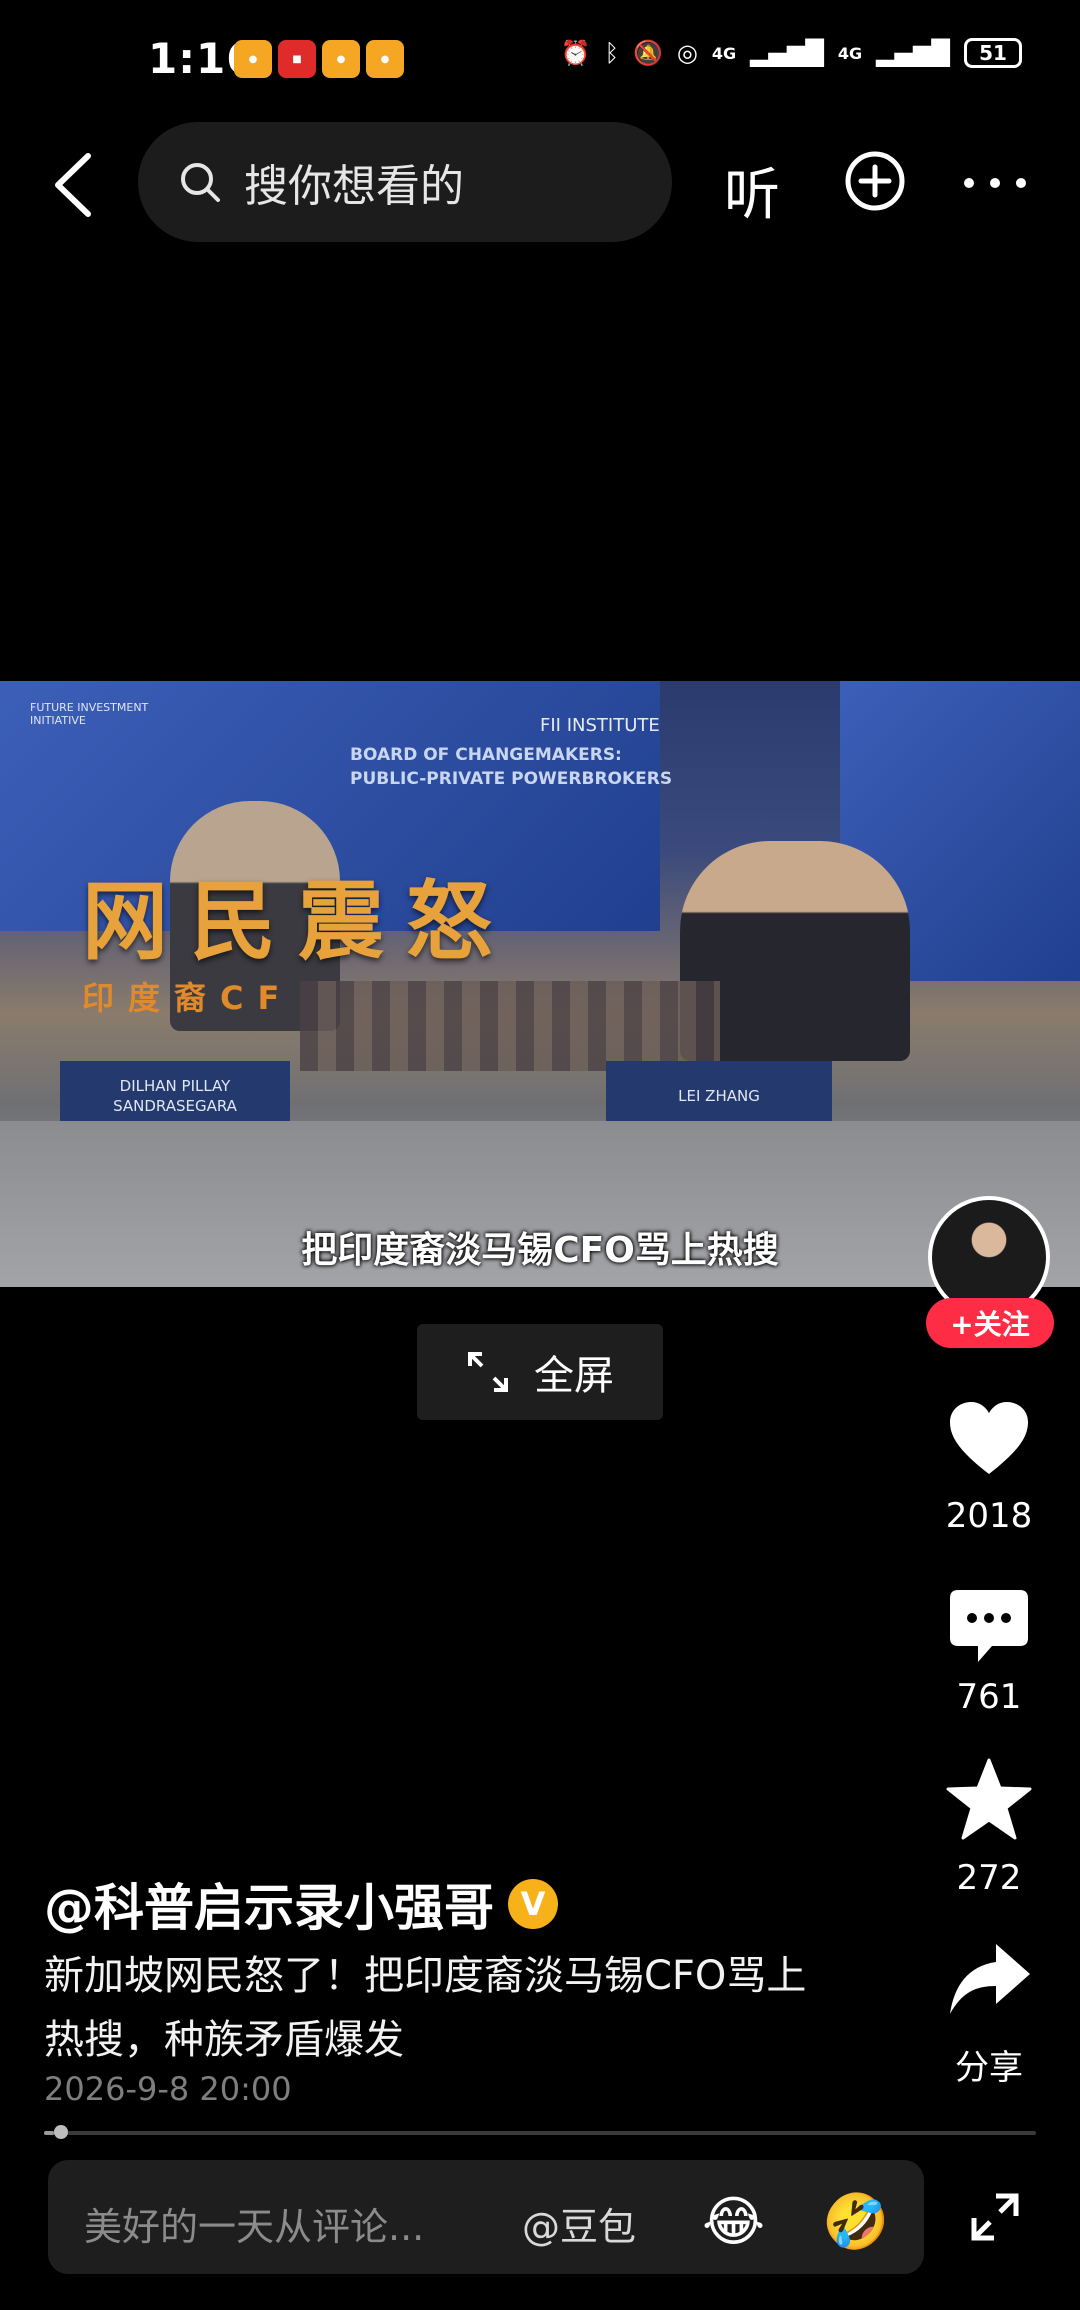 This screenshot has width=1080, height=2310. What do you see at coordinates (540, 2133) in the screenshot?
I see `progress-track` at bounding box center [540, 2133].